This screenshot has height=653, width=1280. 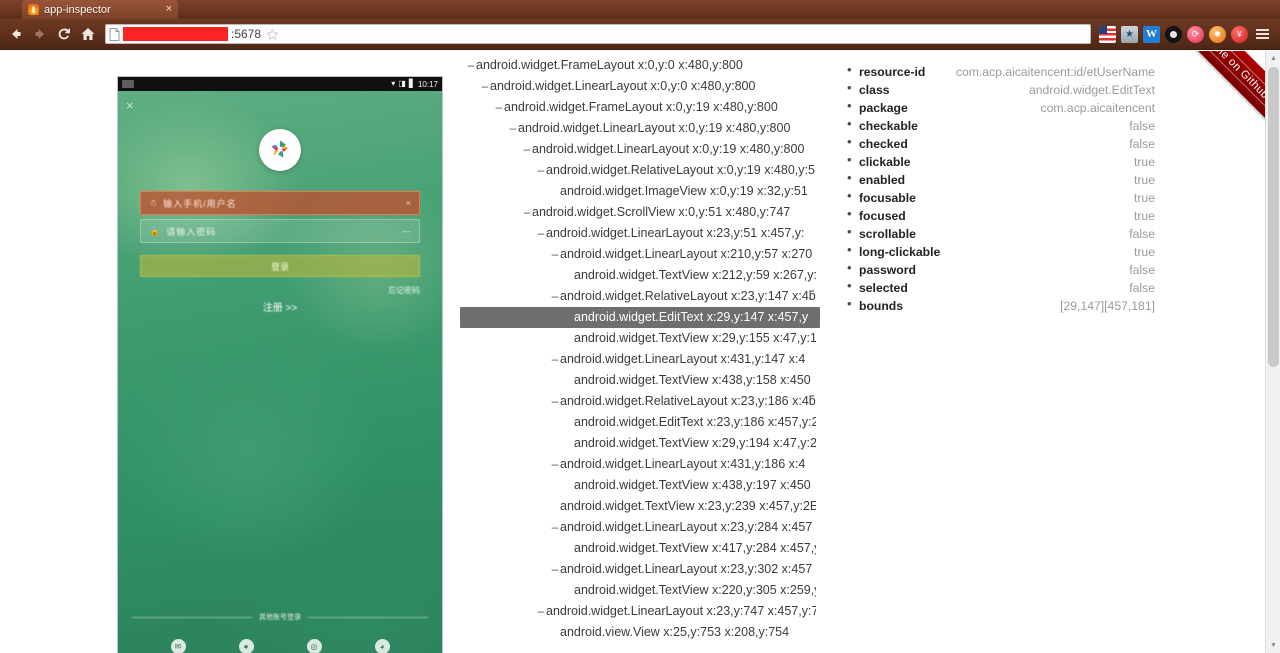 What do you see at coordinates (1273, 645) in the screenshot?
I see `scroll-down-arrow-icon: ▼` at bounding box center [1273, 645].